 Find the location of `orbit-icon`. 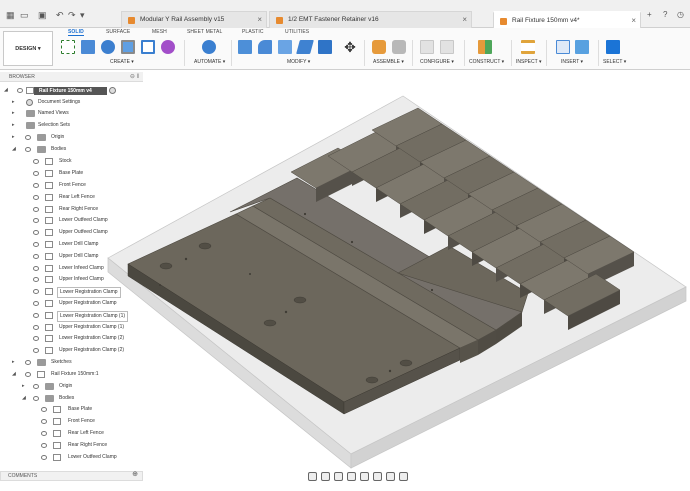

orbit-icon is located at coordinates (312, 476).